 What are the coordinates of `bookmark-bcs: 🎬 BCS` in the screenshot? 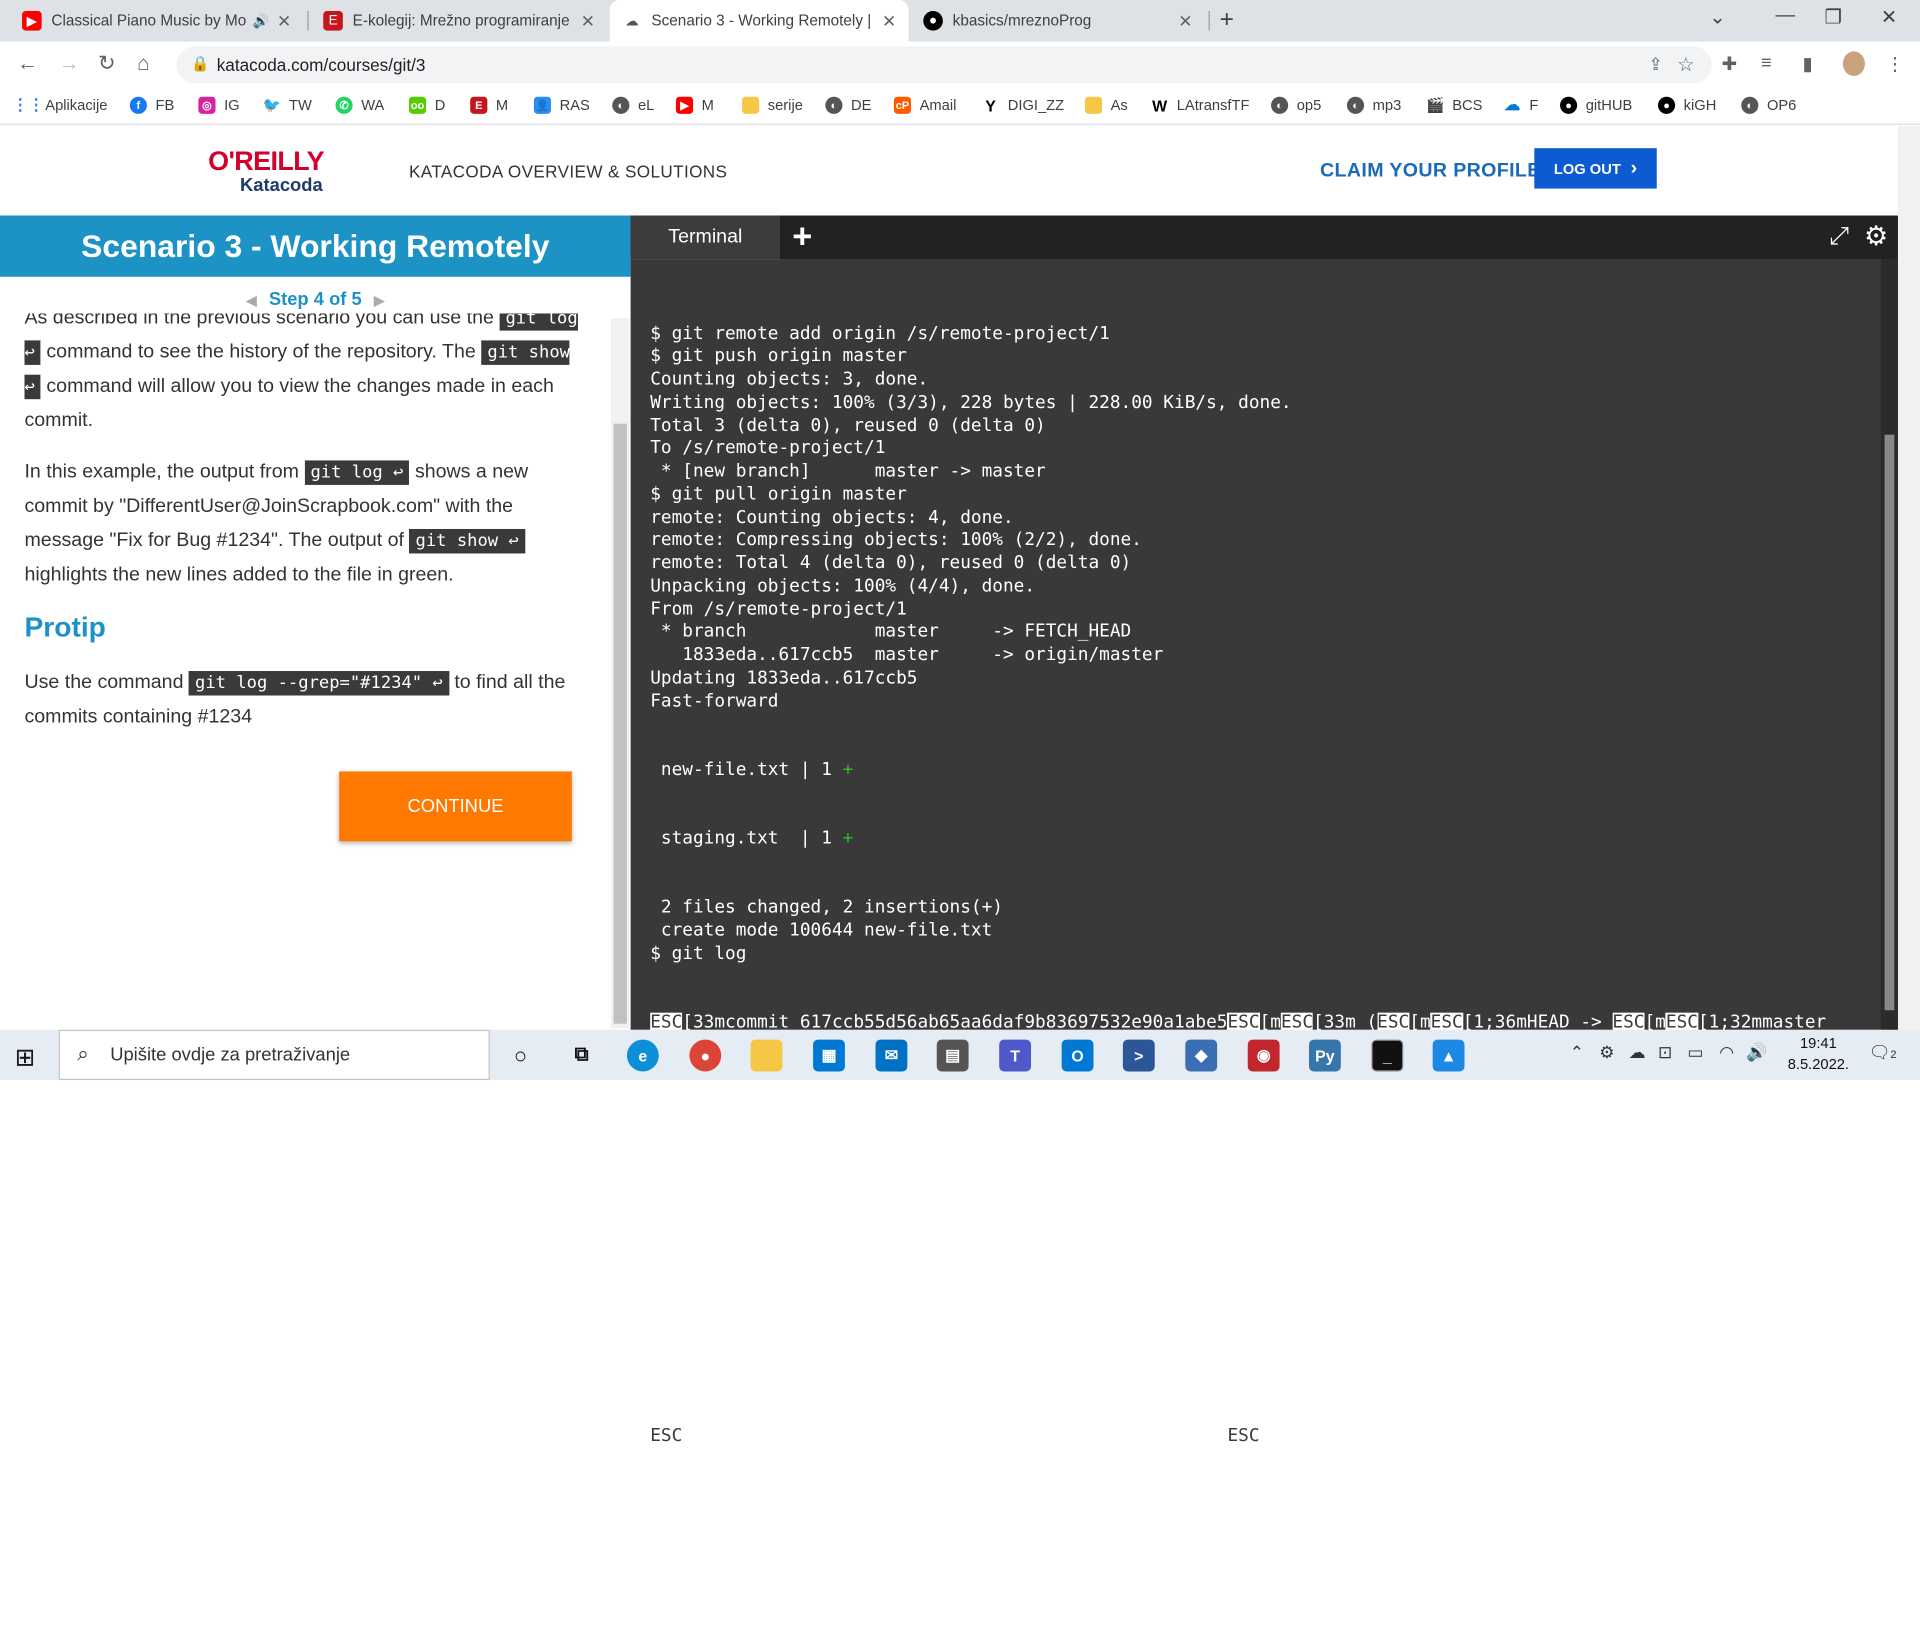 It's located at (1454, 105).